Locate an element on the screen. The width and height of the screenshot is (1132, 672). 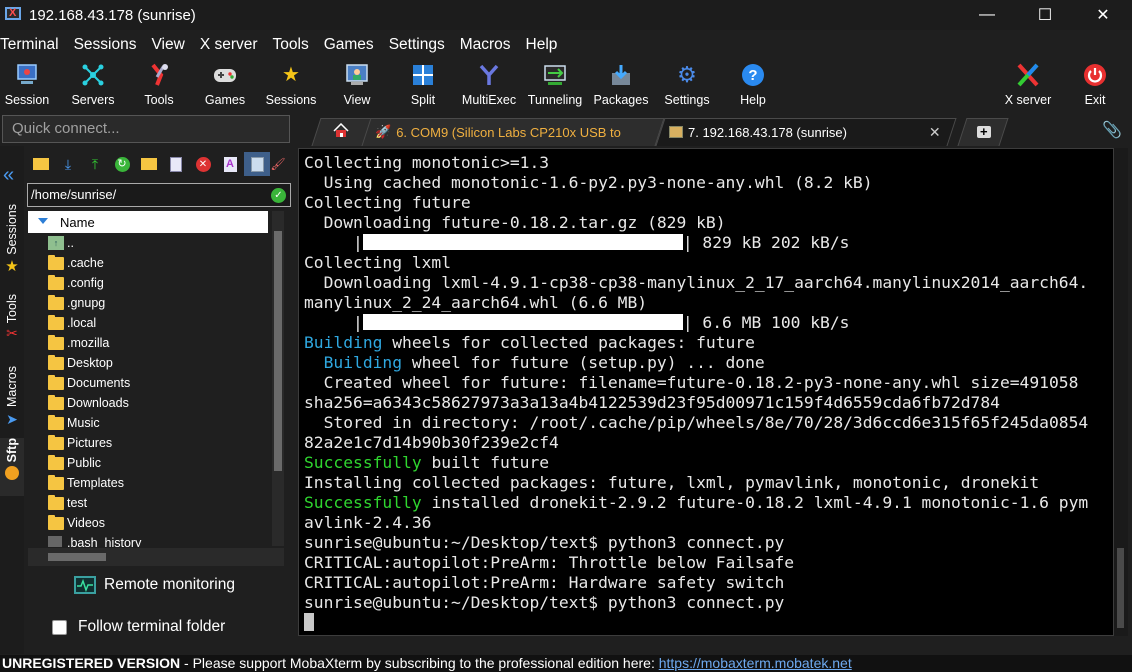
new-folder-button is located at coordinates (149, 164).